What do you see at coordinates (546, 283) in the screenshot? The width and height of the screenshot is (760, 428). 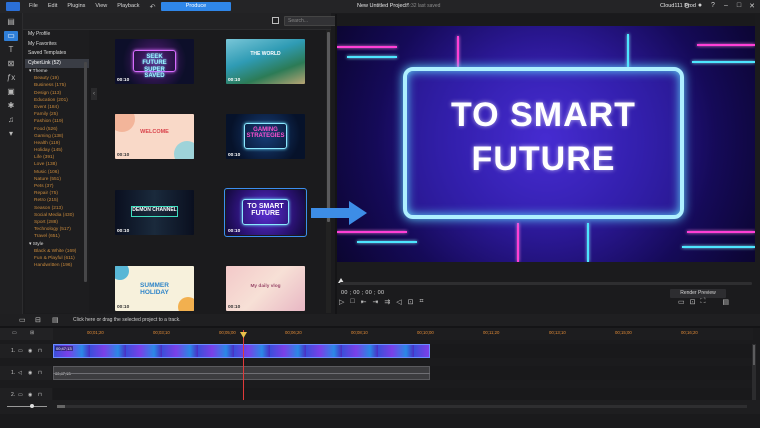 I see `preview-scrubber` at bounding box center [546, 283].